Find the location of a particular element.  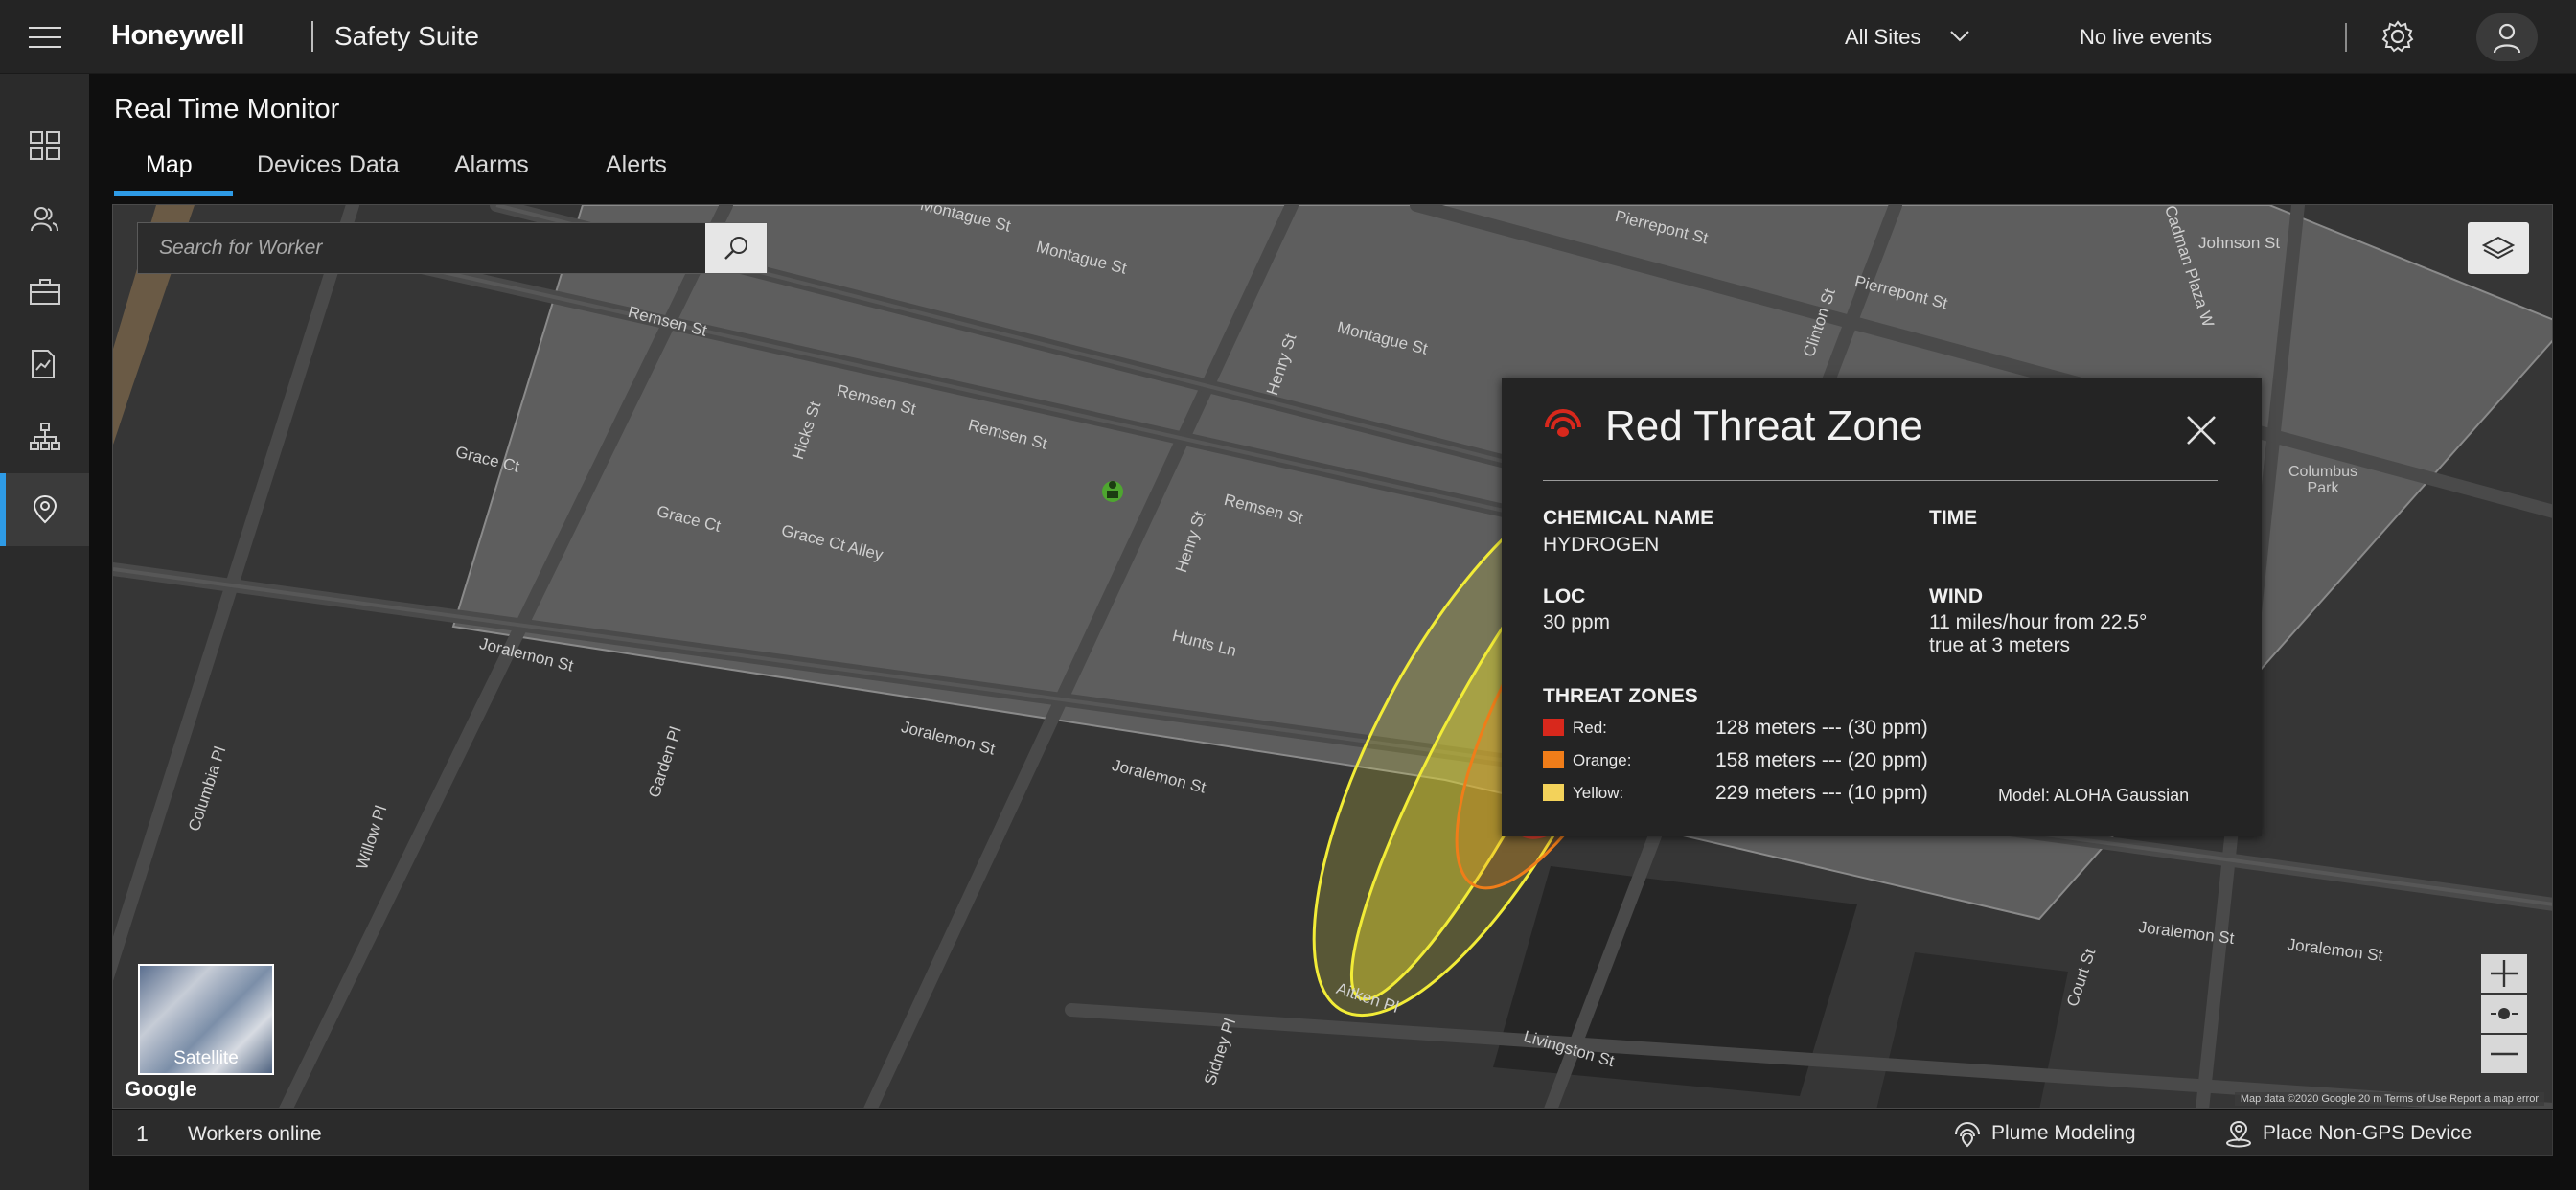

nav-users is located at coordinates (44, 218).